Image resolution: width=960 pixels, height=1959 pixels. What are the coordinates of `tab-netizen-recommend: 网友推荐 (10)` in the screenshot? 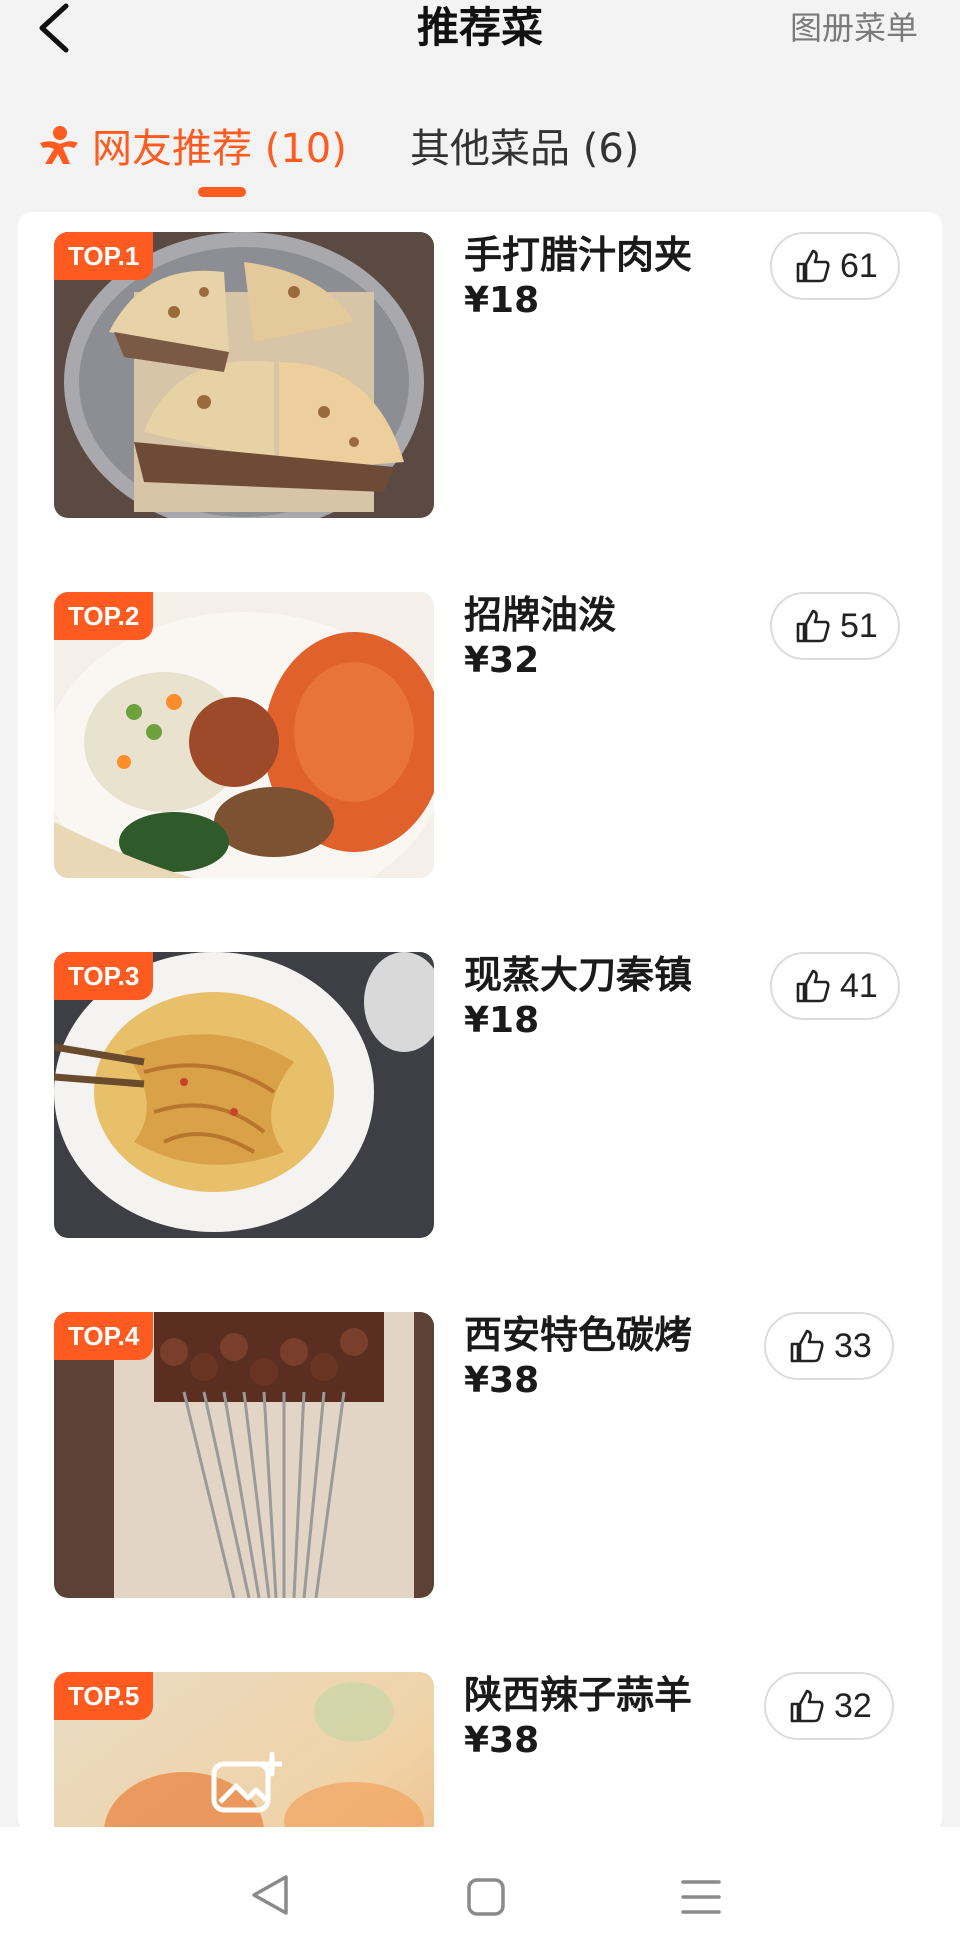 It's located at (191, 145).